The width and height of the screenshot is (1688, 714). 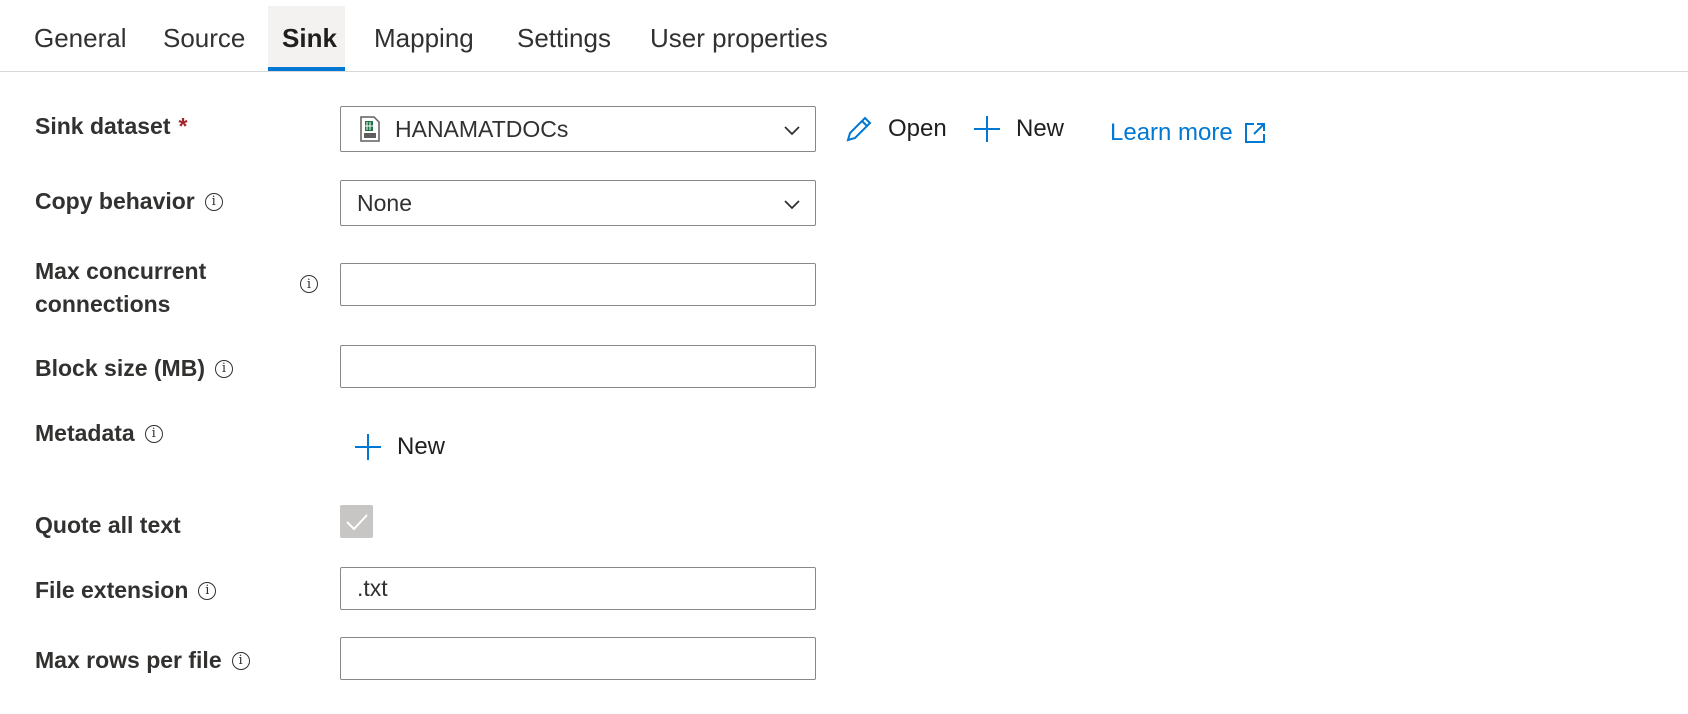 I want to click on max-rows-label-text: Max rows per file, so click(x=128, y=660).